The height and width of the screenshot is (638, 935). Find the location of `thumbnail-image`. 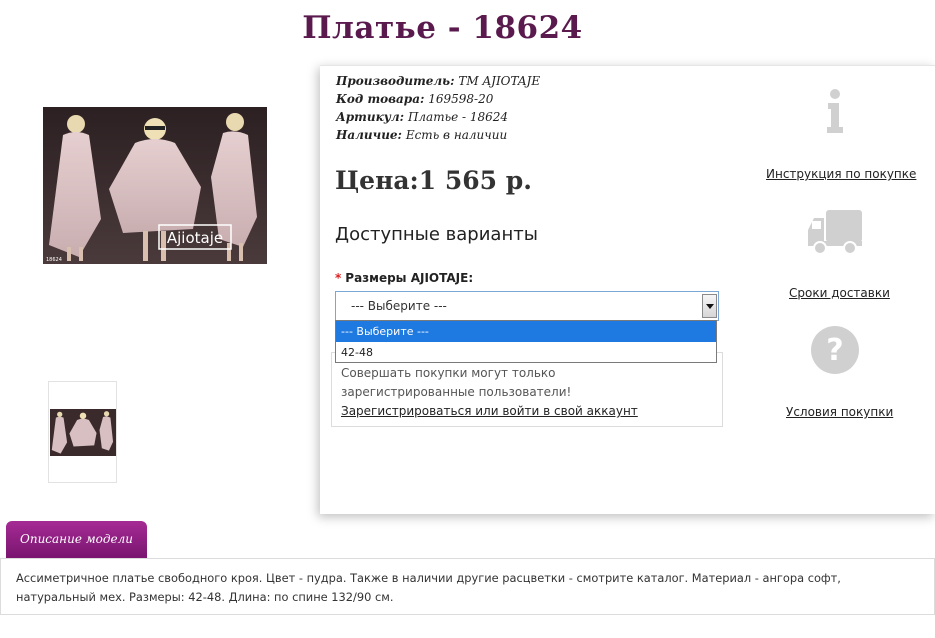

thumbnail-image is located at coordinates (83, 432).